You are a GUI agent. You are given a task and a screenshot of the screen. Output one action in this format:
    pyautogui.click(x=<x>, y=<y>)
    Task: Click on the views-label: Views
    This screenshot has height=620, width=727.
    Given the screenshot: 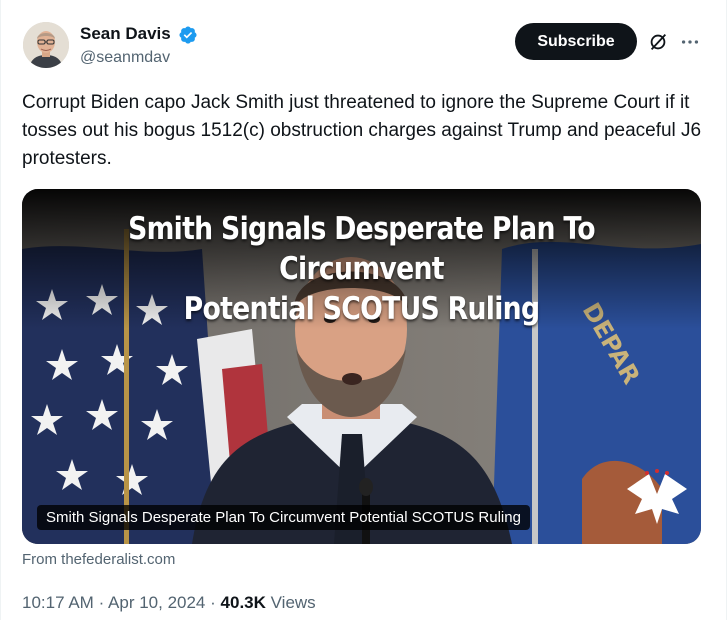 What is the action you would take?
    pyautogui.click(x=293, y=602)
    